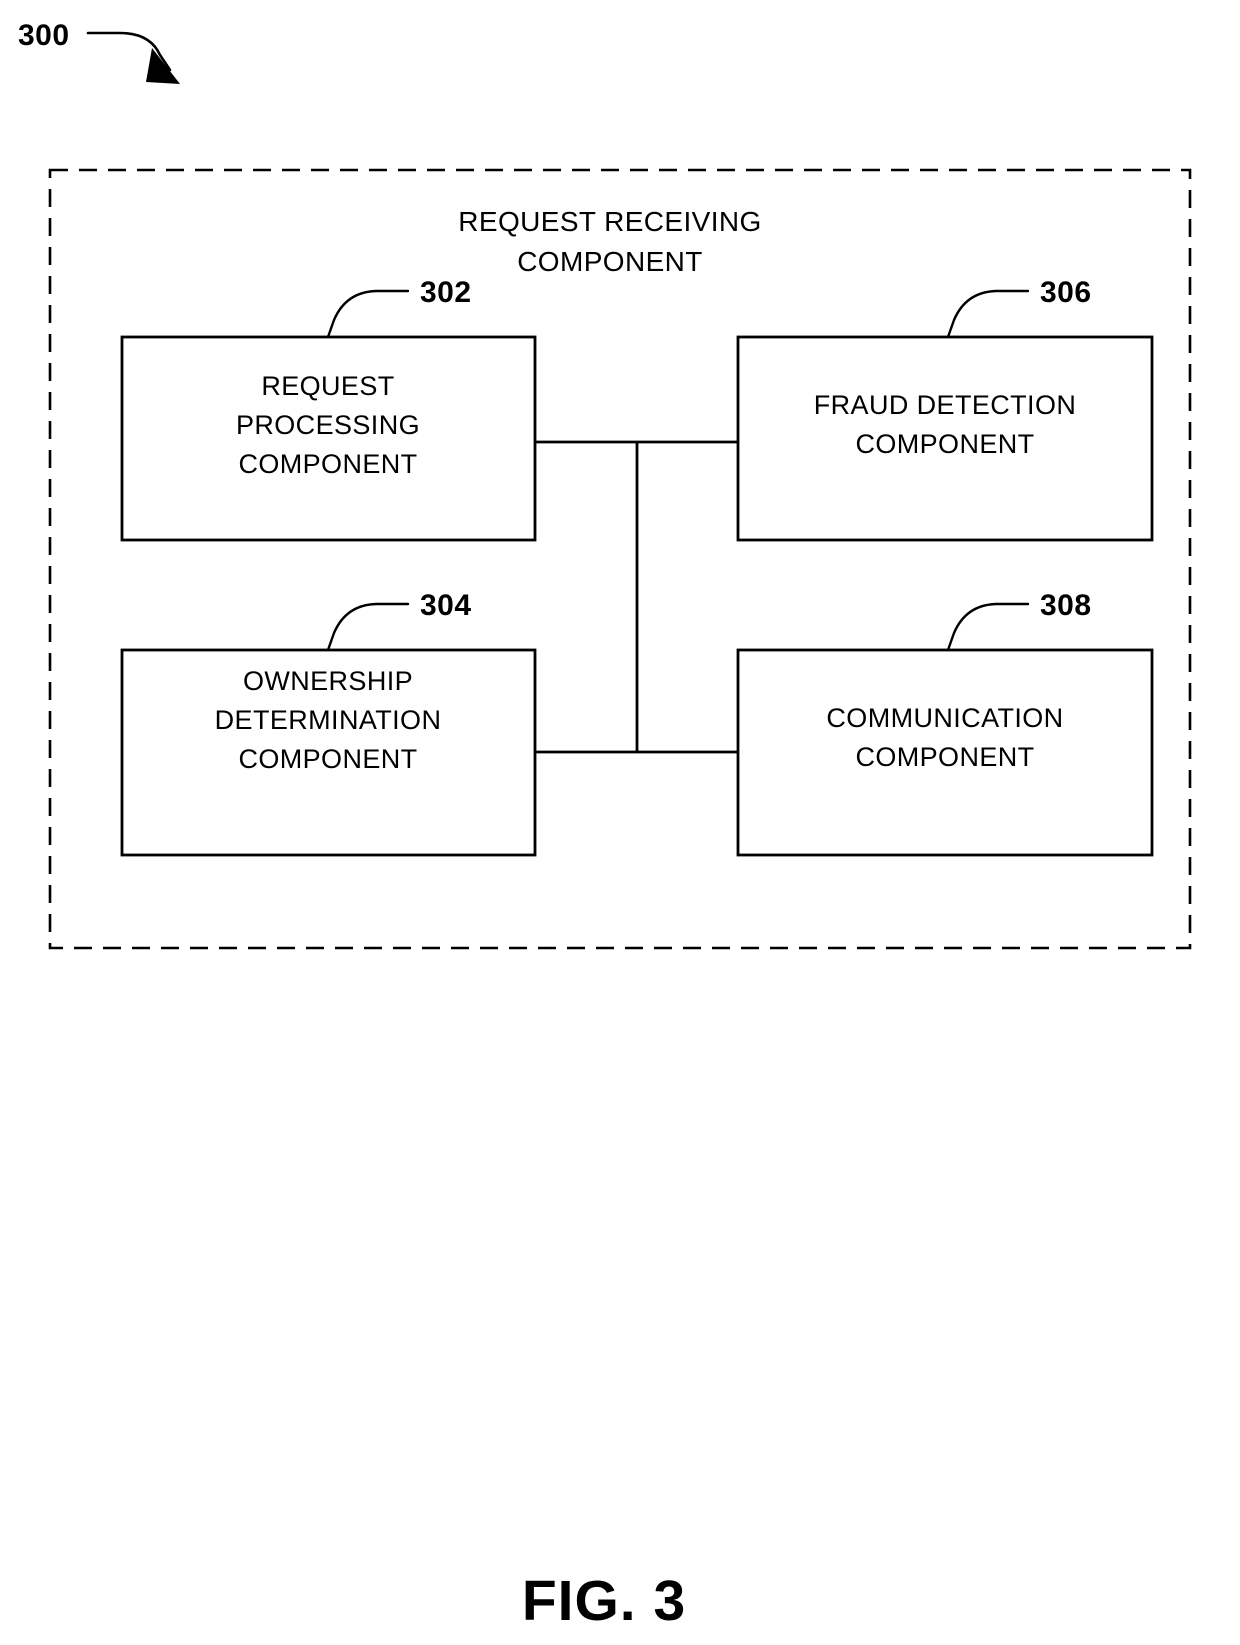 The height and width of the screenshot is (1645, 1240). Describe the element at coordinates (446, 605) in the screenshot. I see `ref-number-304: 304` at that location.